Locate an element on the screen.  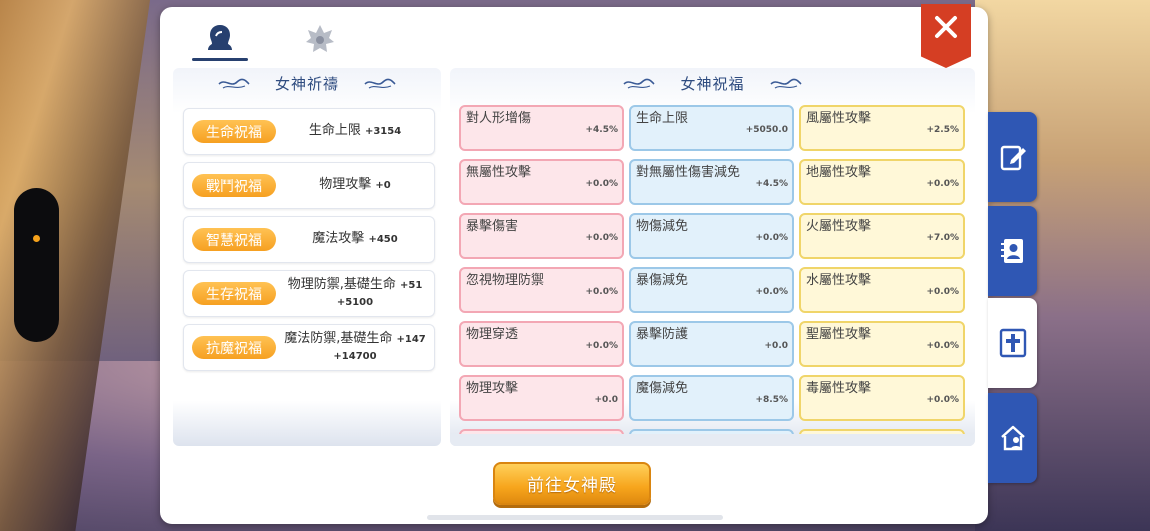
blessing-stat: 物理防禦,基礎生命 +51 +5100 is located at coordinates (355, 294).